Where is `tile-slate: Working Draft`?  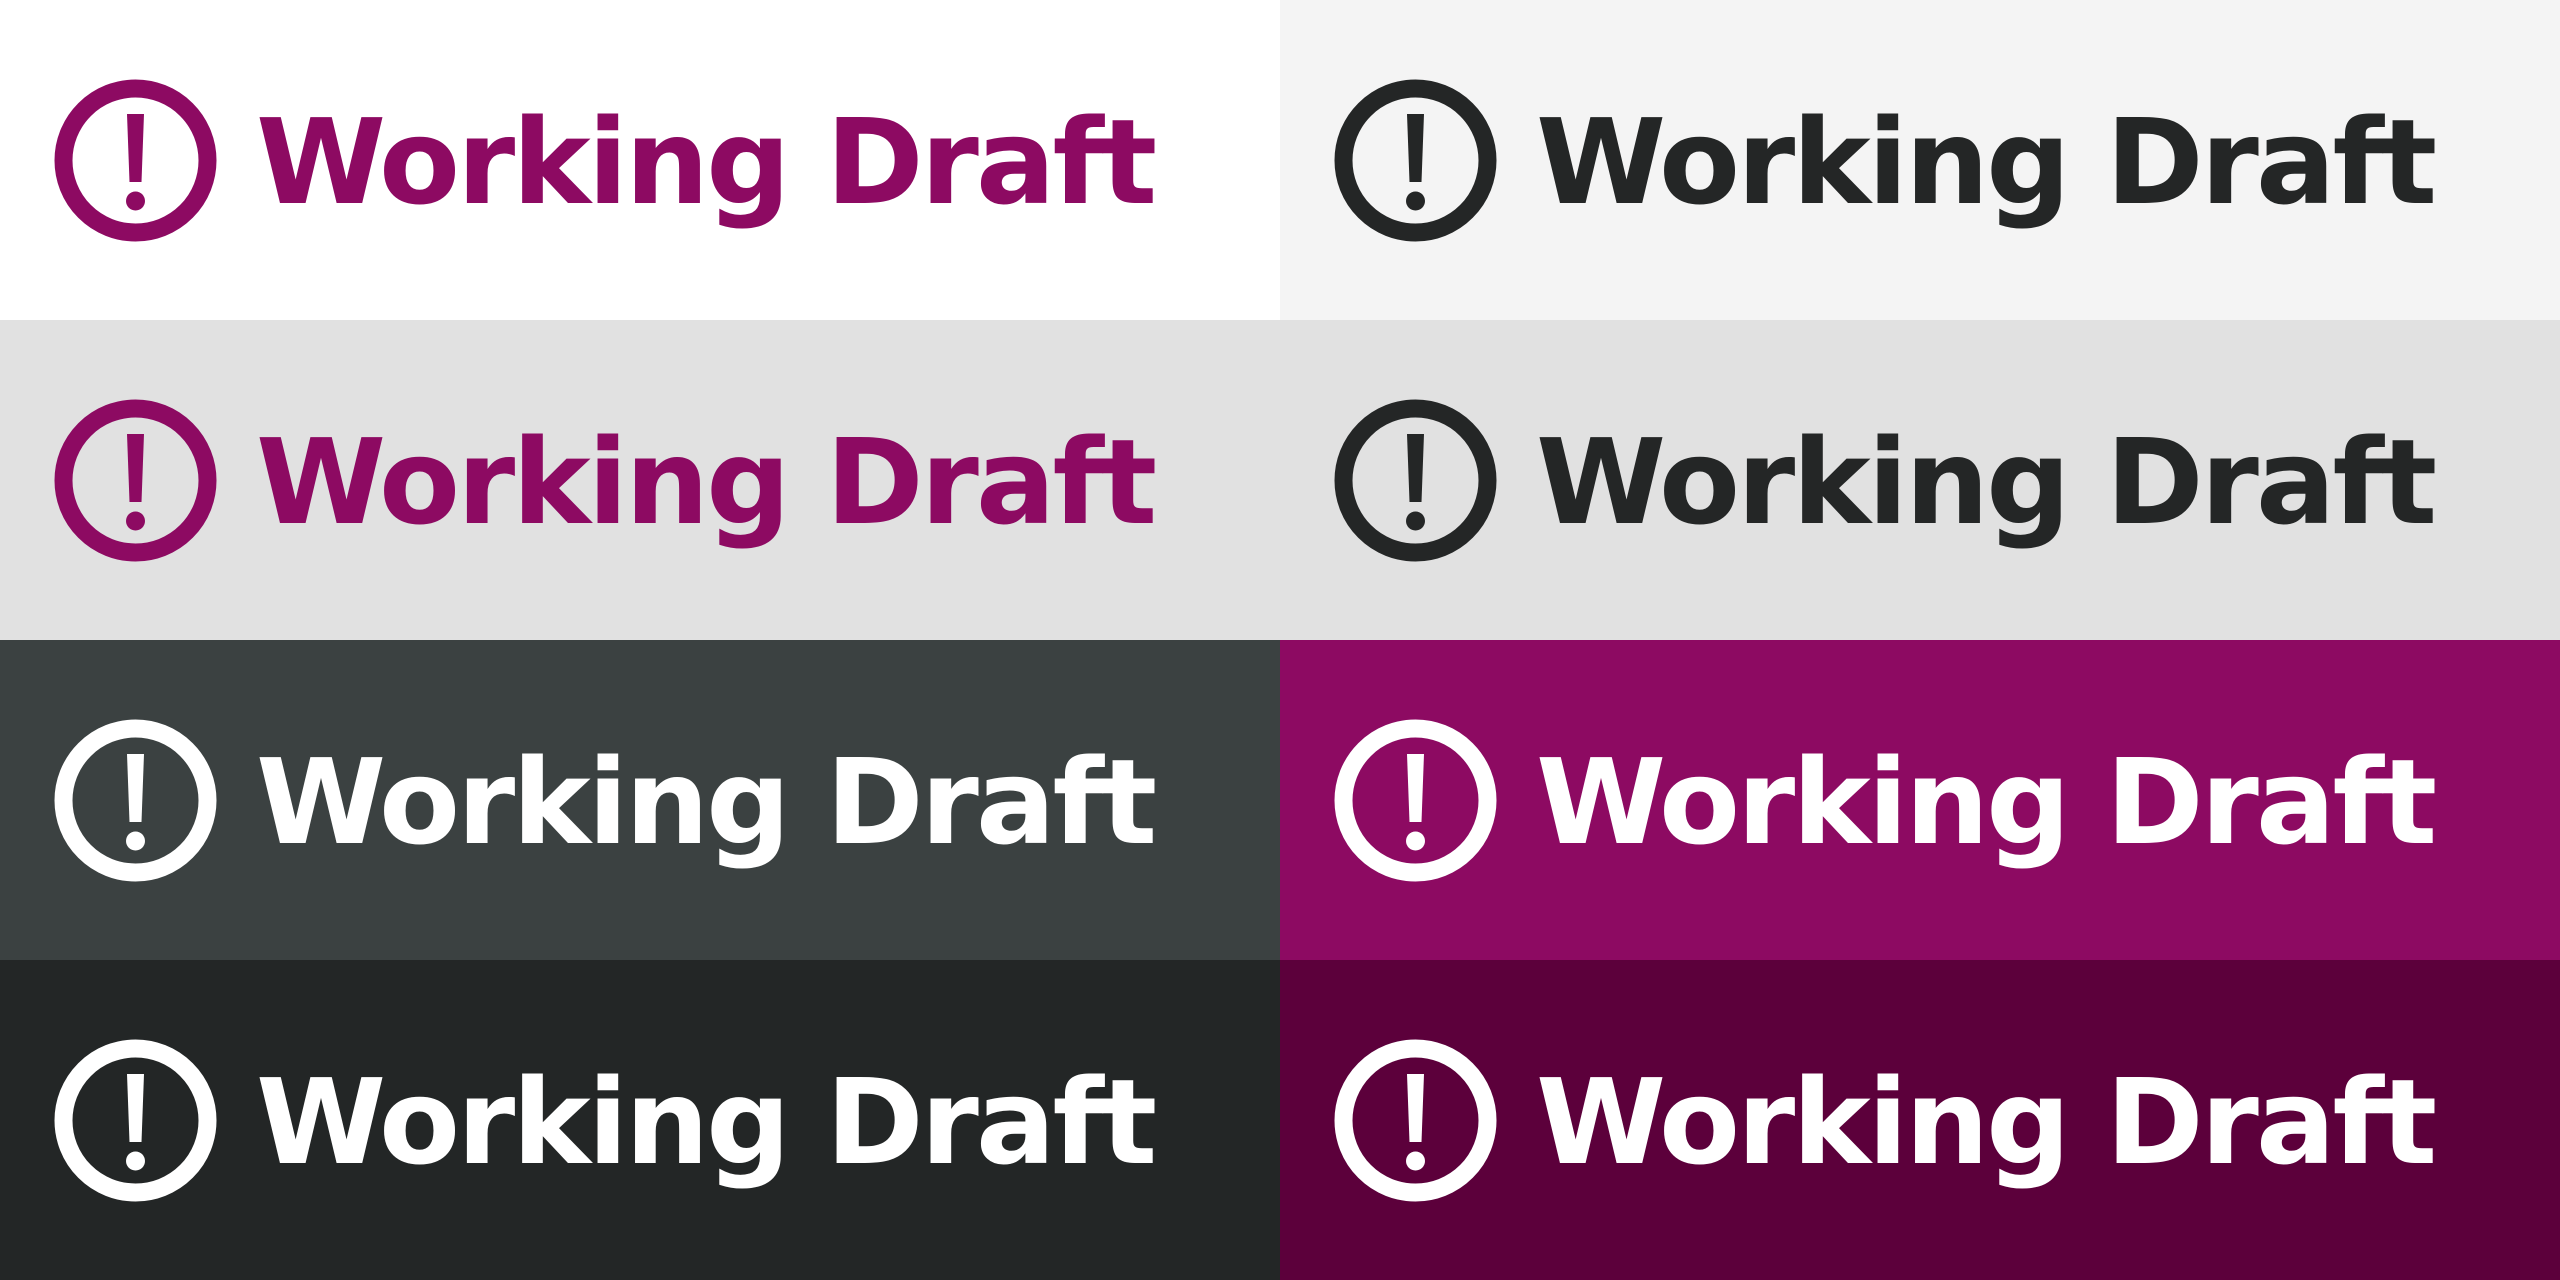
tile-slate: Working Draft is located at coordinates (640, 800).